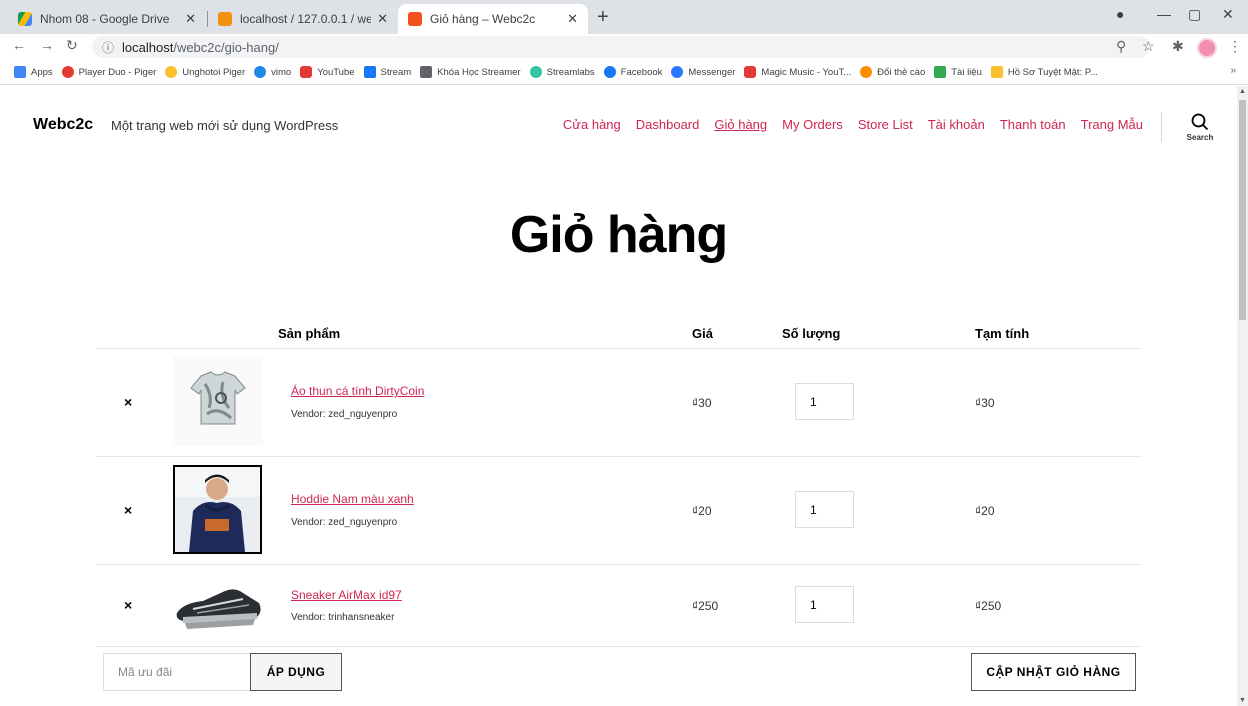  I want to click on product-name-link: Áo thun cá tính DirtyCoin, so click(357, 391).